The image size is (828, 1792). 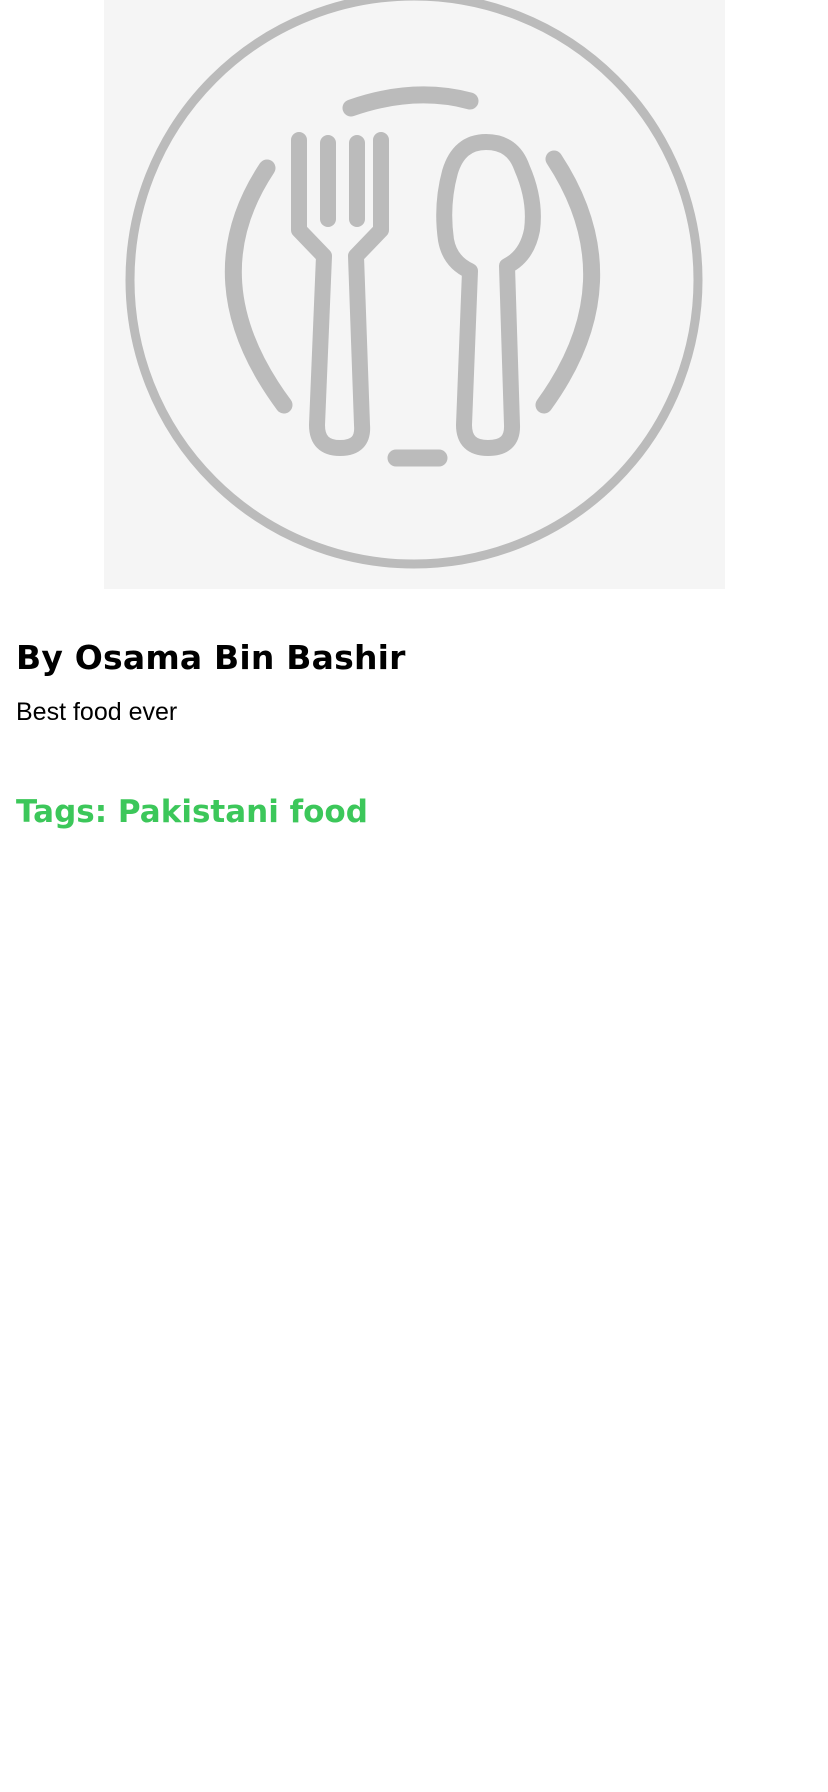 What do you see at coordinates (211, 657) in the screenshot?
I see `recipe-author: By Osama Bin Bashir` at bounding box center [211, 657].